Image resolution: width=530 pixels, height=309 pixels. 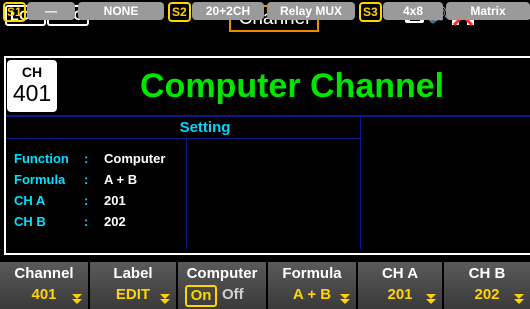 I want to click on slot3-module: Matrix, so click(x=488, y=11).